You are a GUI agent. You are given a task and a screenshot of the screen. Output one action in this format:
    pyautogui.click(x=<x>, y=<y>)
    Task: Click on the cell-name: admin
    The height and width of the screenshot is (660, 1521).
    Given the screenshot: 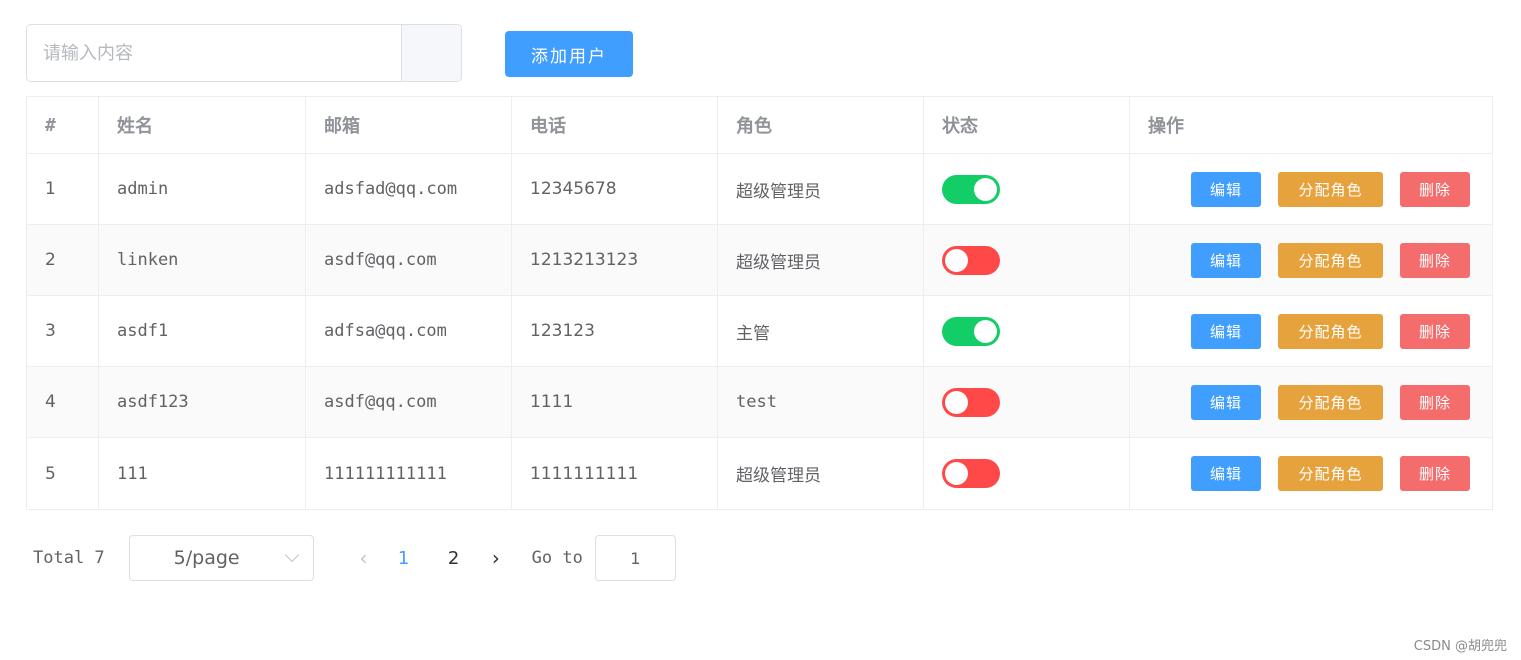 What is the action you would take?
    pyautogui.click(x=202, y=189)
    